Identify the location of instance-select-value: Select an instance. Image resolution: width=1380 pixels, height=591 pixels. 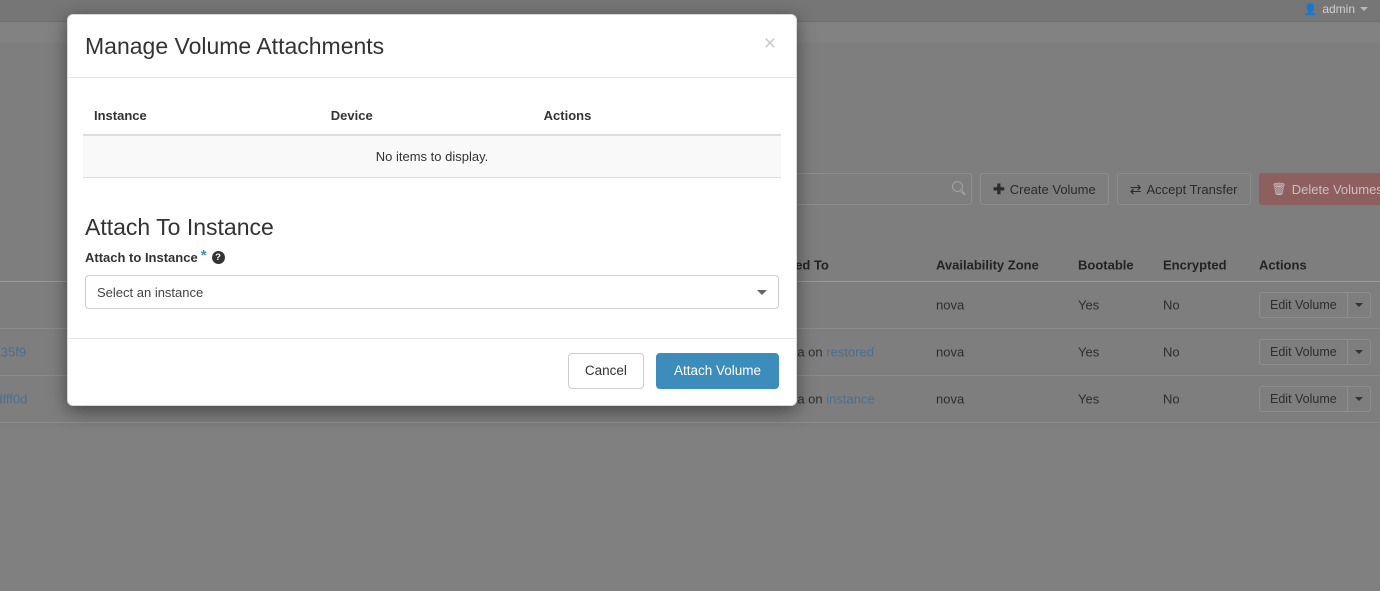
(150, 292).